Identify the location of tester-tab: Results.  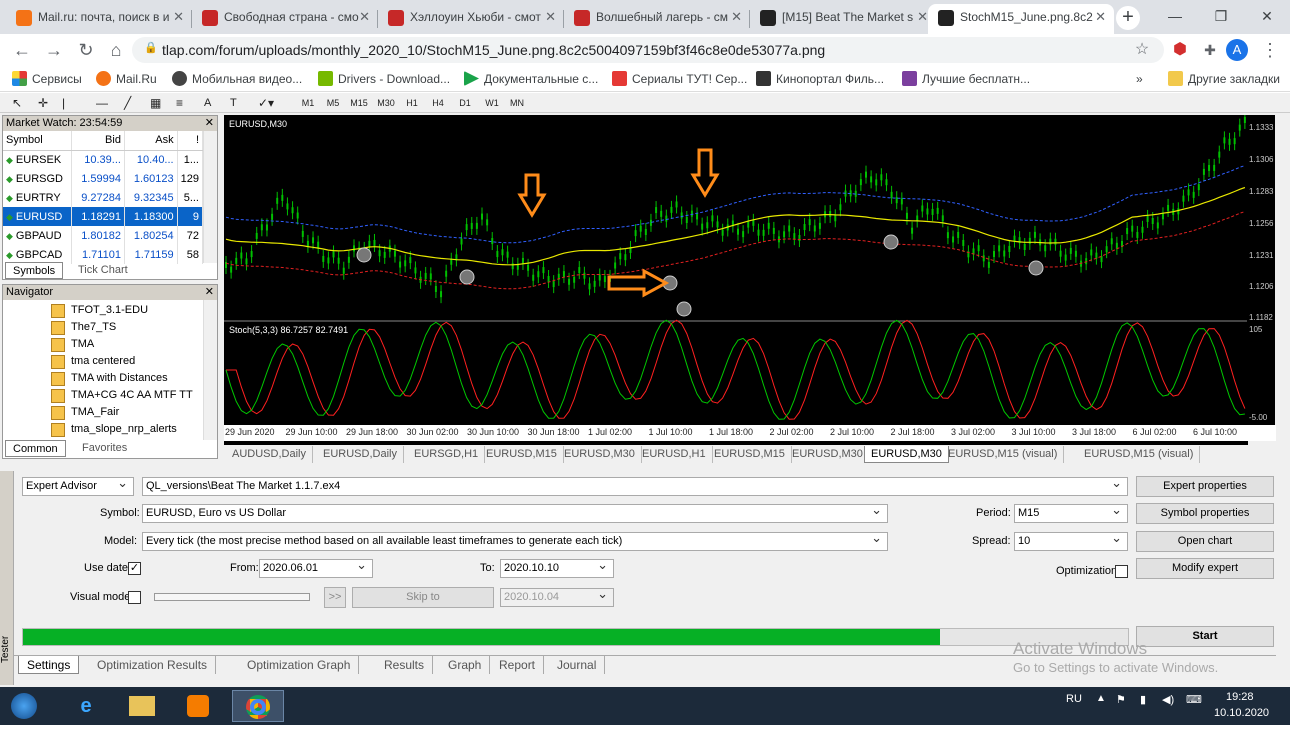
(405, 665).